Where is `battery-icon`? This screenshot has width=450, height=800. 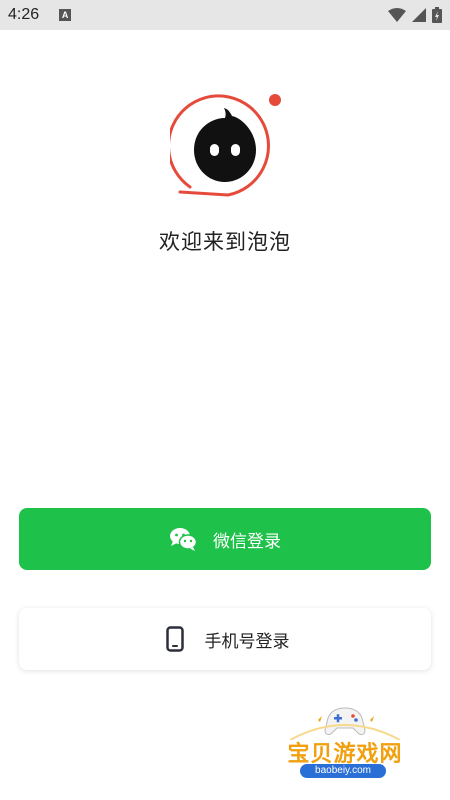 battery-icon is located at coordinates (437, 15).